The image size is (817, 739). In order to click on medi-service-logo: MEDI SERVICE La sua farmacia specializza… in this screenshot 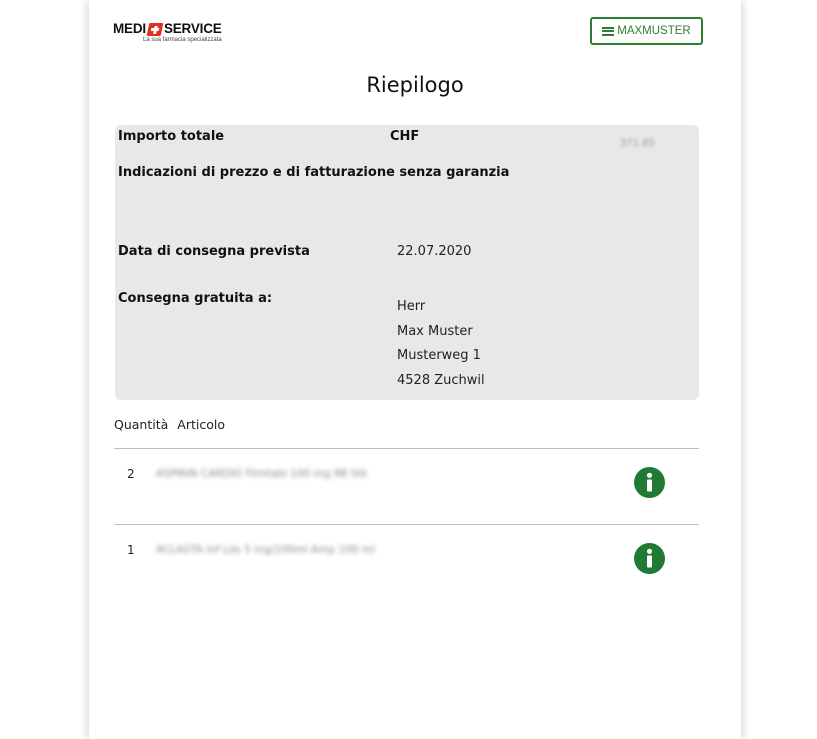, I will do `click(173, 37)`.